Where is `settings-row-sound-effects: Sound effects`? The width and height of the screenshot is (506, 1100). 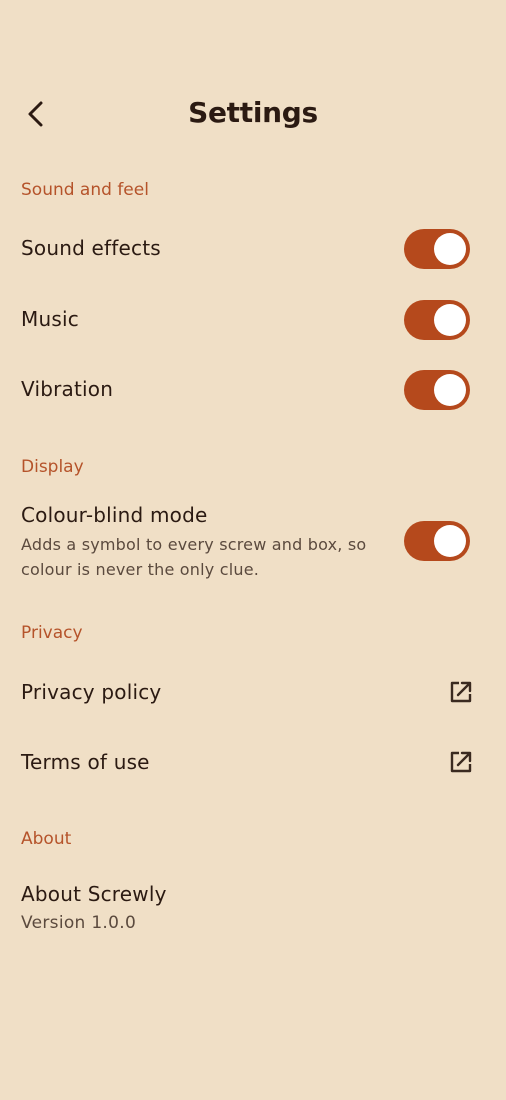 settings-row-sound-effects: Sound effects is located at coordinates (253, 250).